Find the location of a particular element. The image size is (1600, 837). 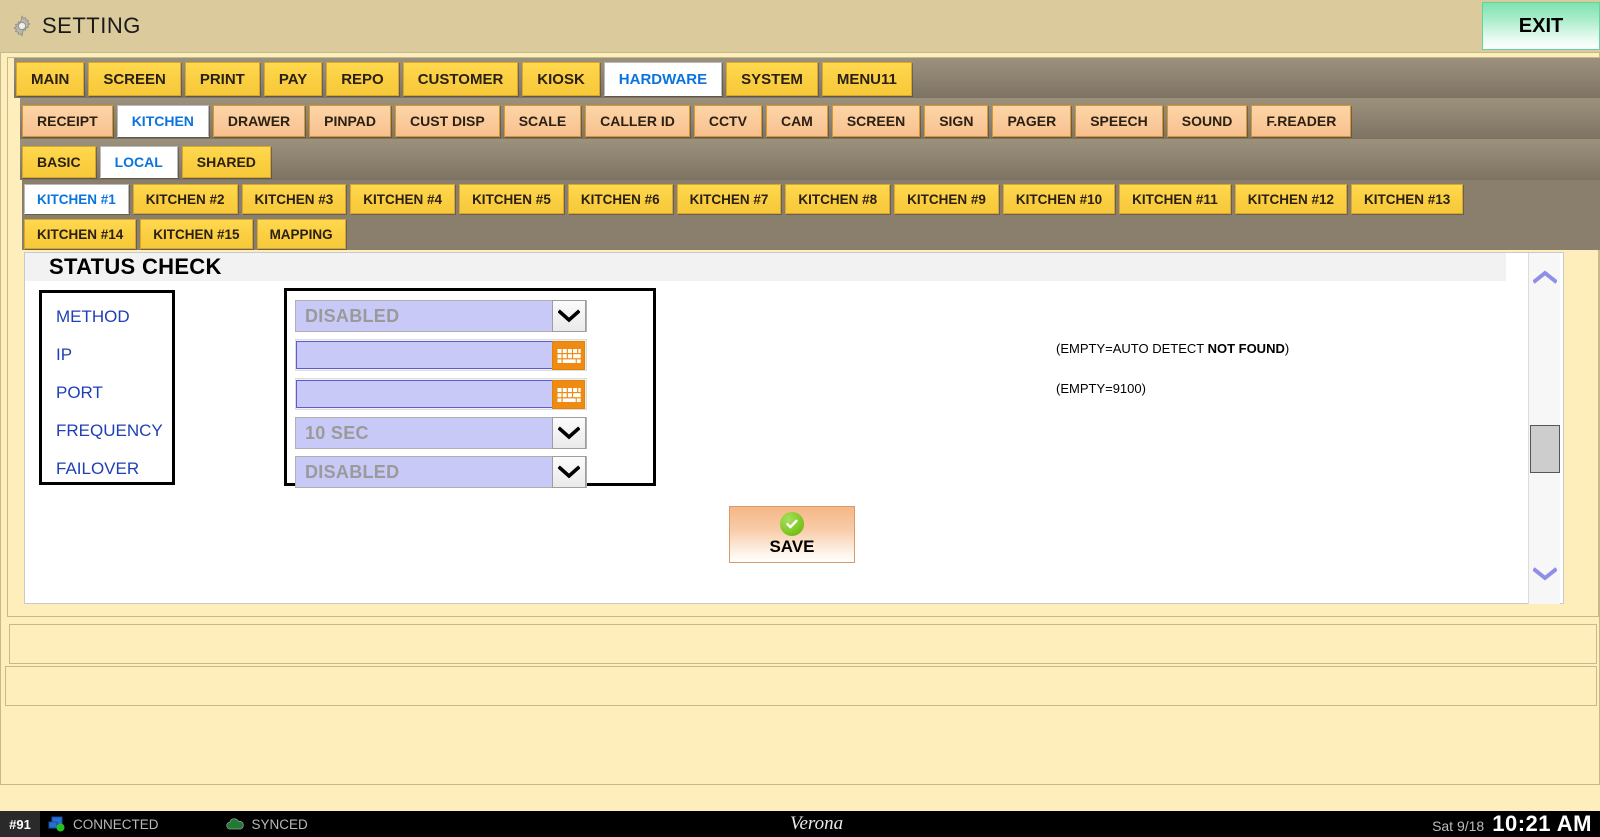

tab-label: KITCHEN #14 is located at coordinates (80, 234).